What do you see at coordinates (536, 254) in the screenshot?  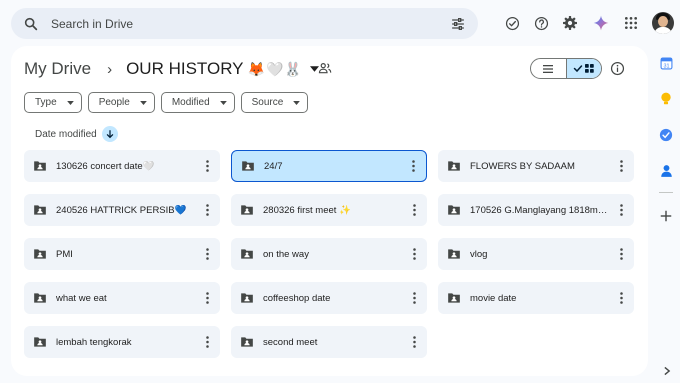 I see `folder-card: vlog` at bounding box center [536, 254].